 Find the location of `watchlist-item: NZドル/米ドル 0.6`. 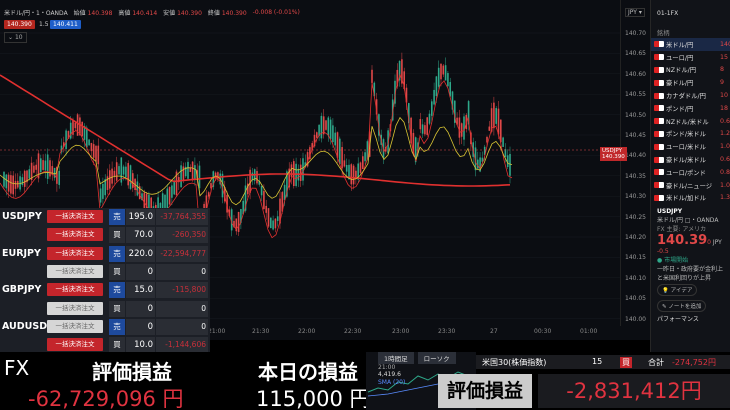

watchlist-item: NZドル/米ドル 0.6 is located at coordinates (690, 121).